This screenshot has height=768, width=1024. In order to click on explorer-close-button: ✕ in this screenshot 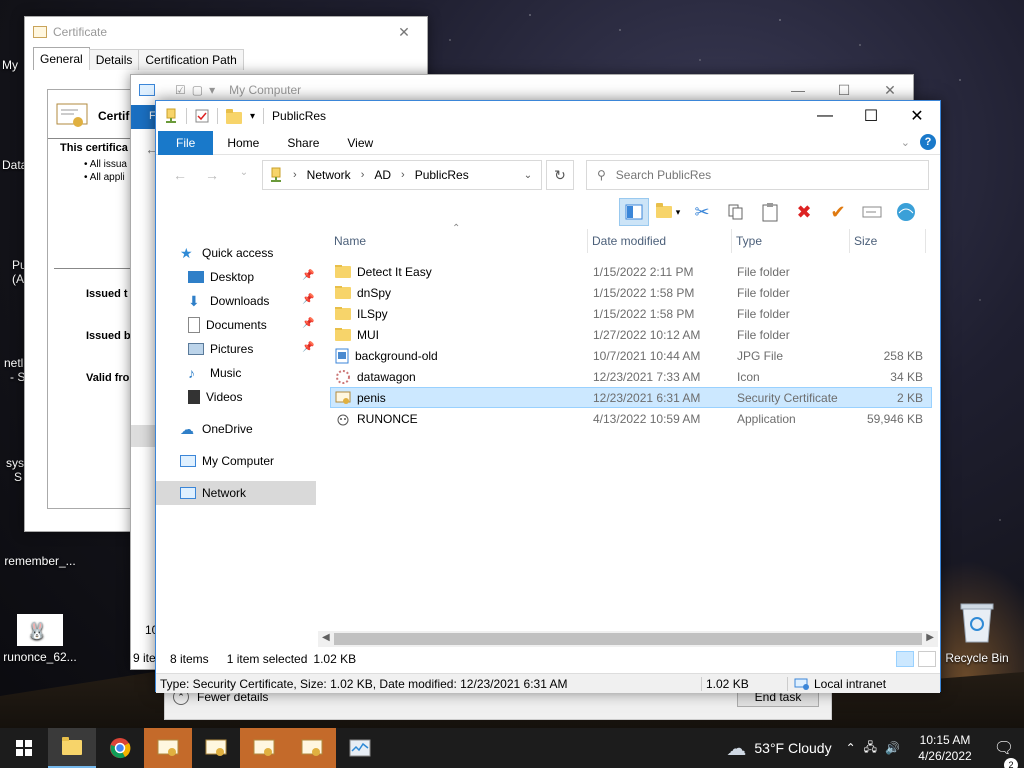, I will do `click(917, 116)`.